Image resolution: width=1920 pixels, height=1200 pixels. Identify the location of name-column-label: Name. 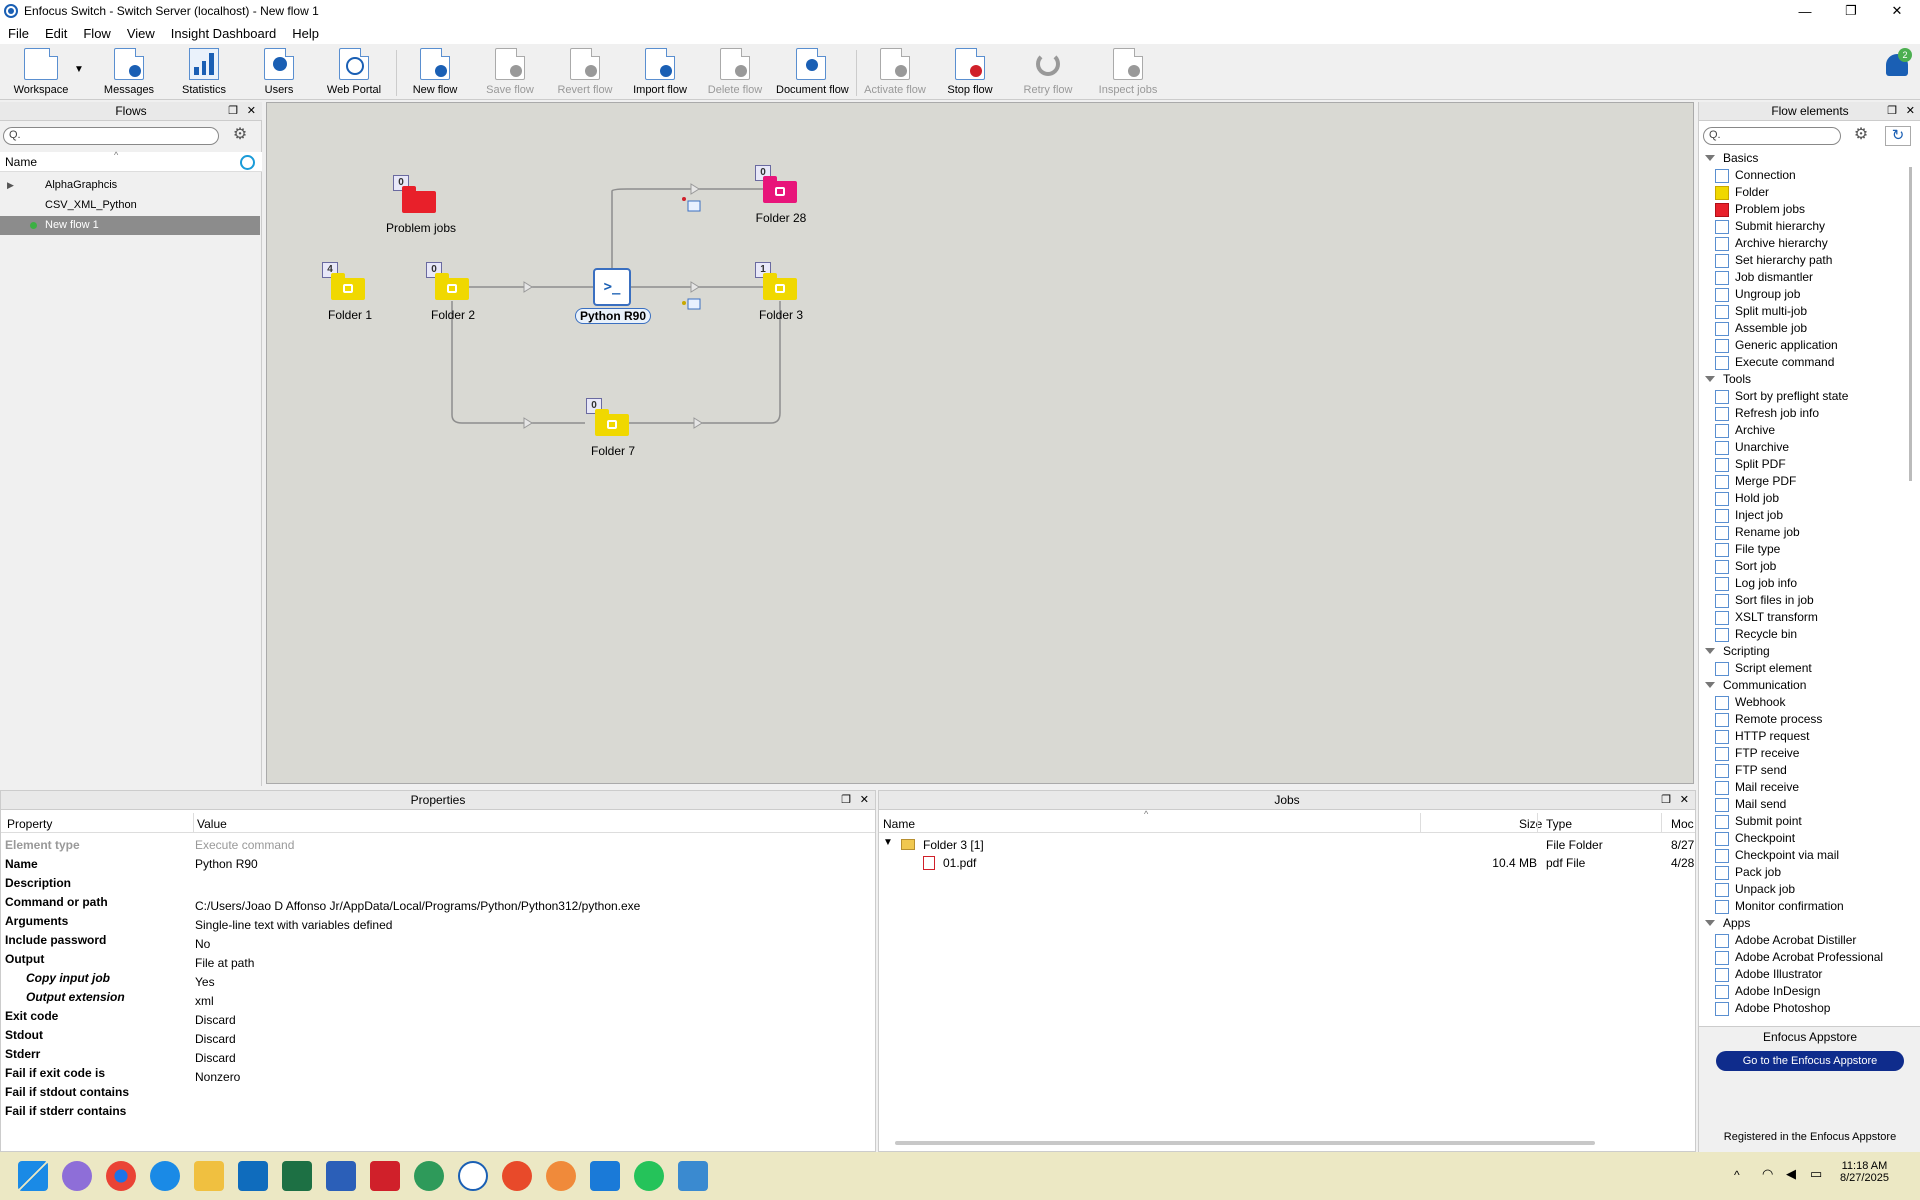
(899, 824).